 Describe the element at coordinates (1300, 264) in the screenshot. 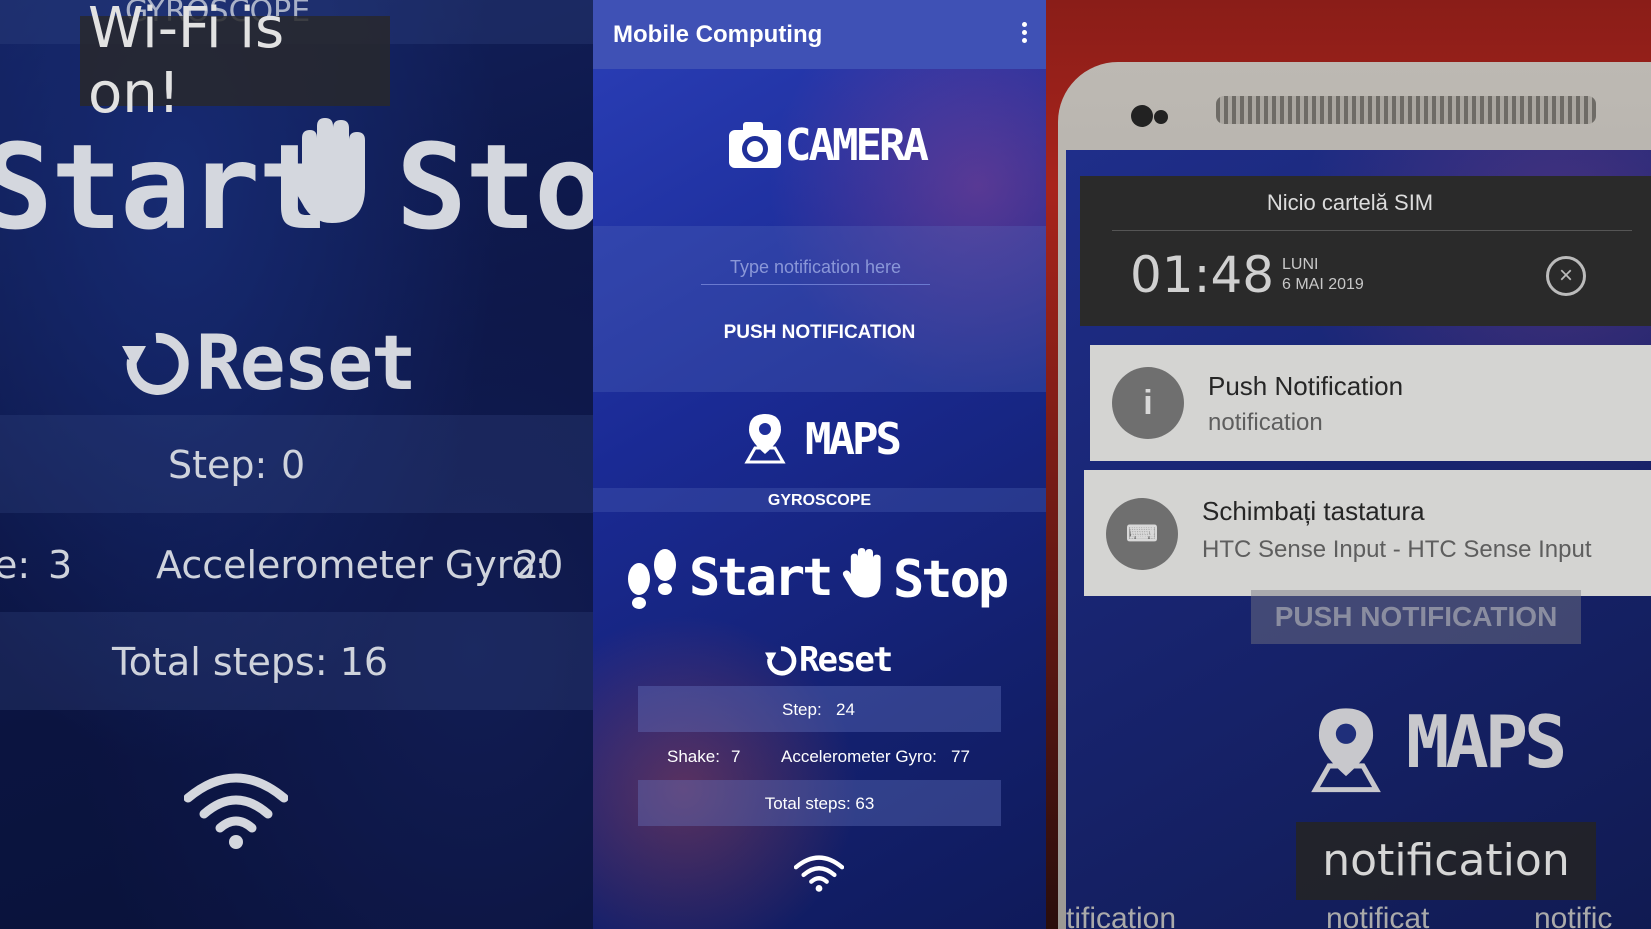

I see `clock-day: LUNI` at that location.